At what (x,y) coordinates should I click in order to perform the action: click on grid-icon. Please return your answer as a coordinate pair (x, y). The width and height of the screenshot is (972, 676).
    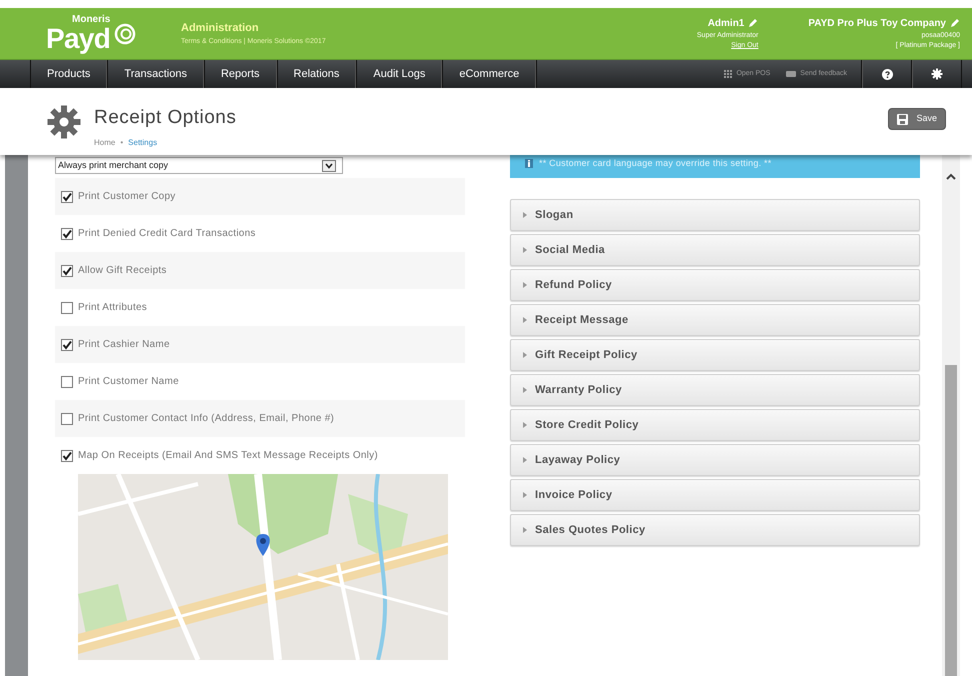
    Looking at the image, I should click on (728, 74).